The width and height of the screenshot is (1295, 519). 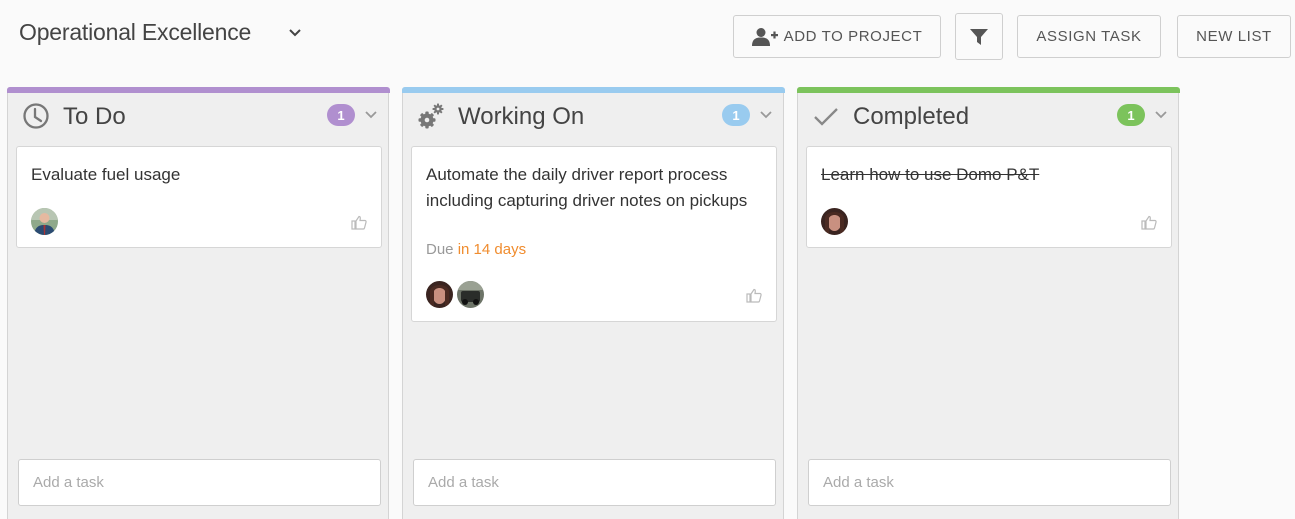 I want to click on add-user-icon, so click(x=764, y=36).